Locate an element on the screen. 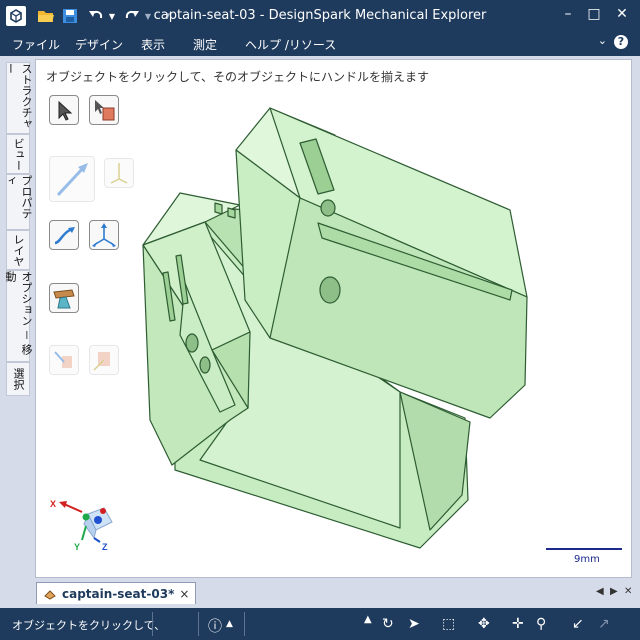  side-panel-tabs: ストラクチャー ビュー プロパティ レイヤ オプション － 移動 選択 is located at coordinates (18, 322).